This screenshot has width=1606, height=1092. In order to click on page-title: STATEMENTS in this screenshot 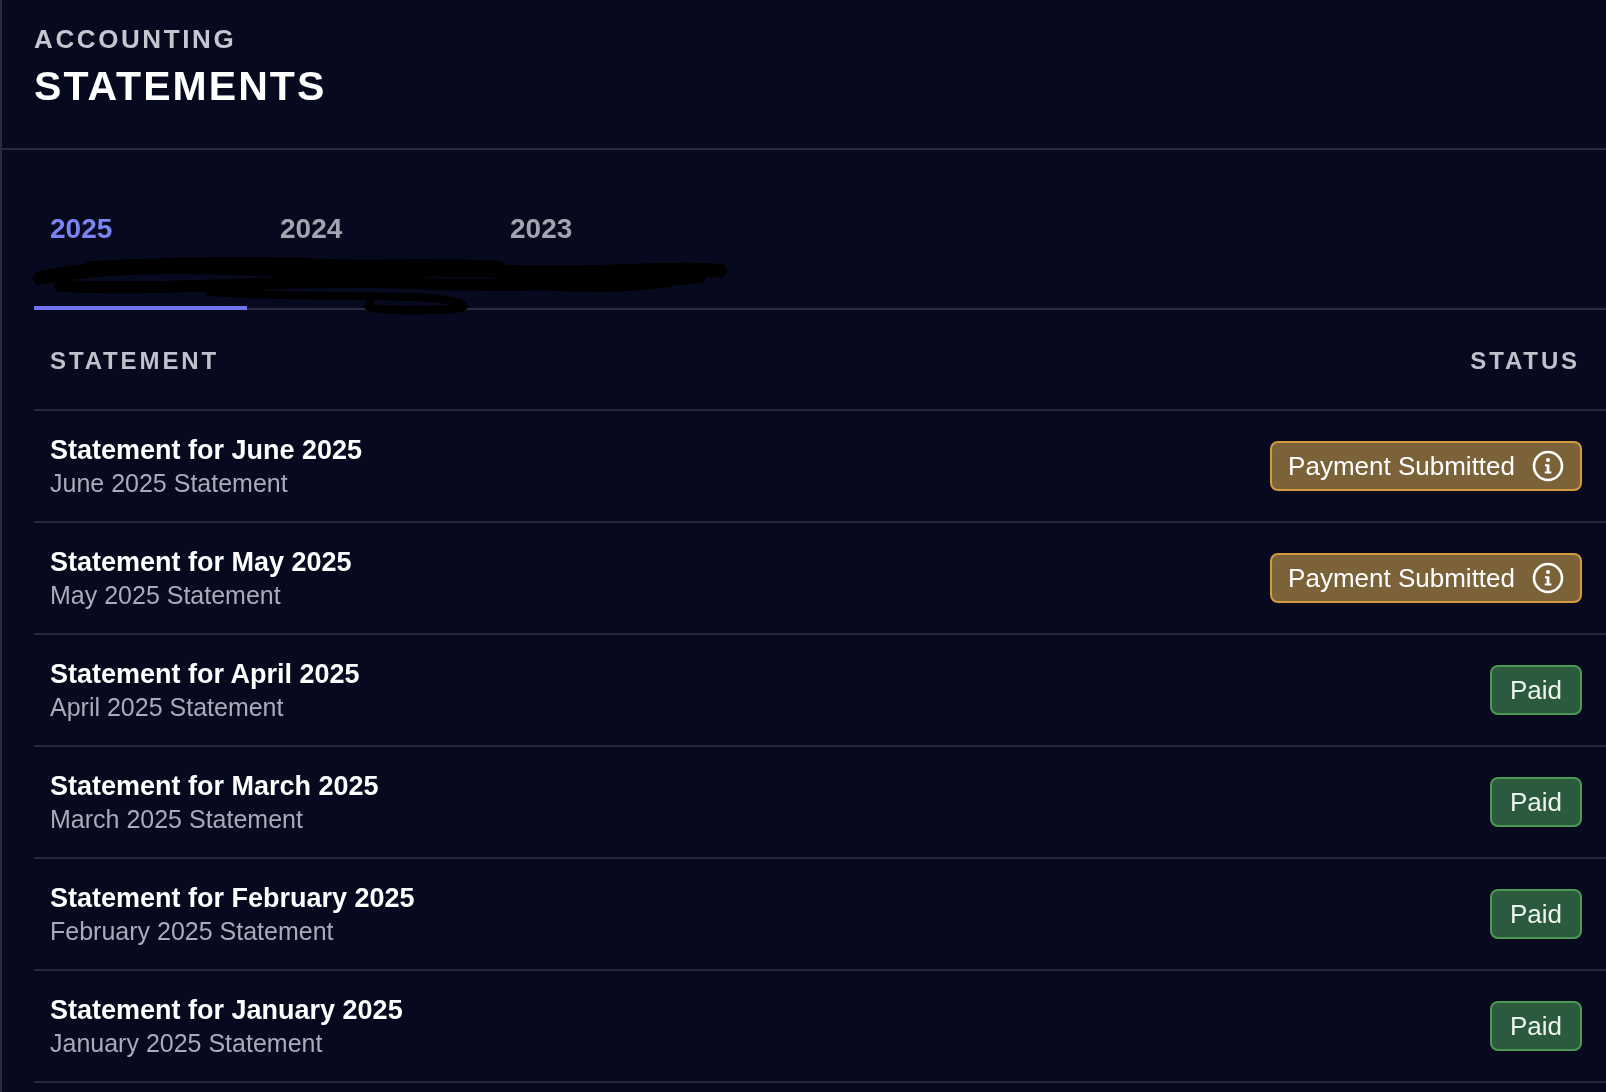, I will do `click(180, 86)`.